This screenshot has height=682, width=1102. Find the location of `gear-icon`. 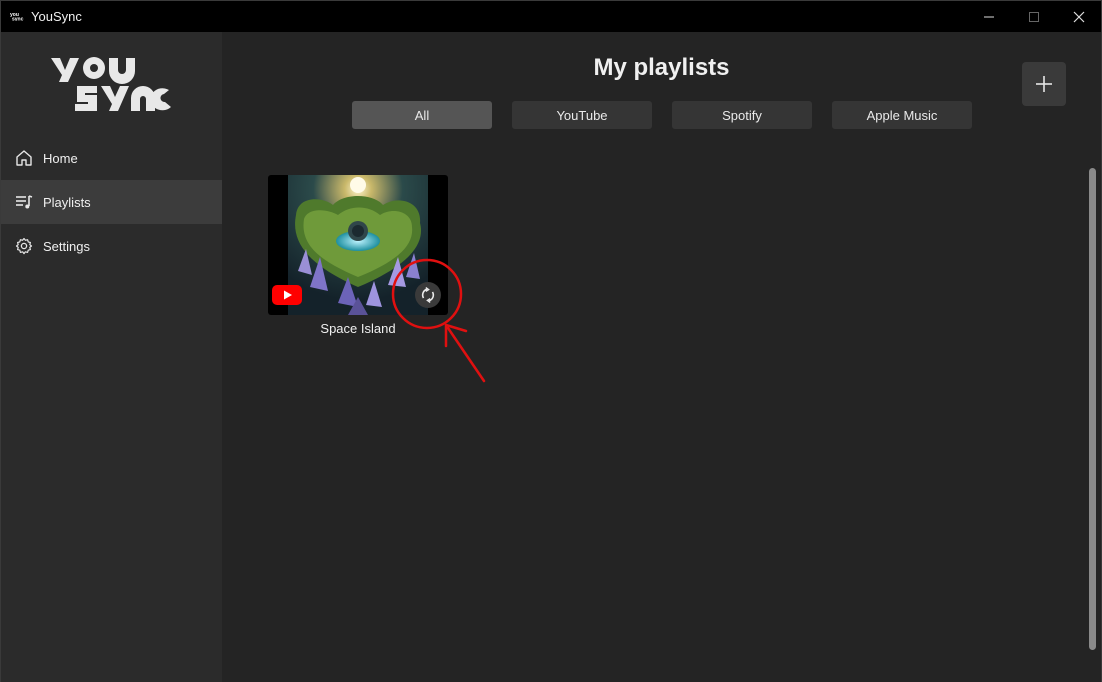

gear-icon is located at coordinates (24, 246).